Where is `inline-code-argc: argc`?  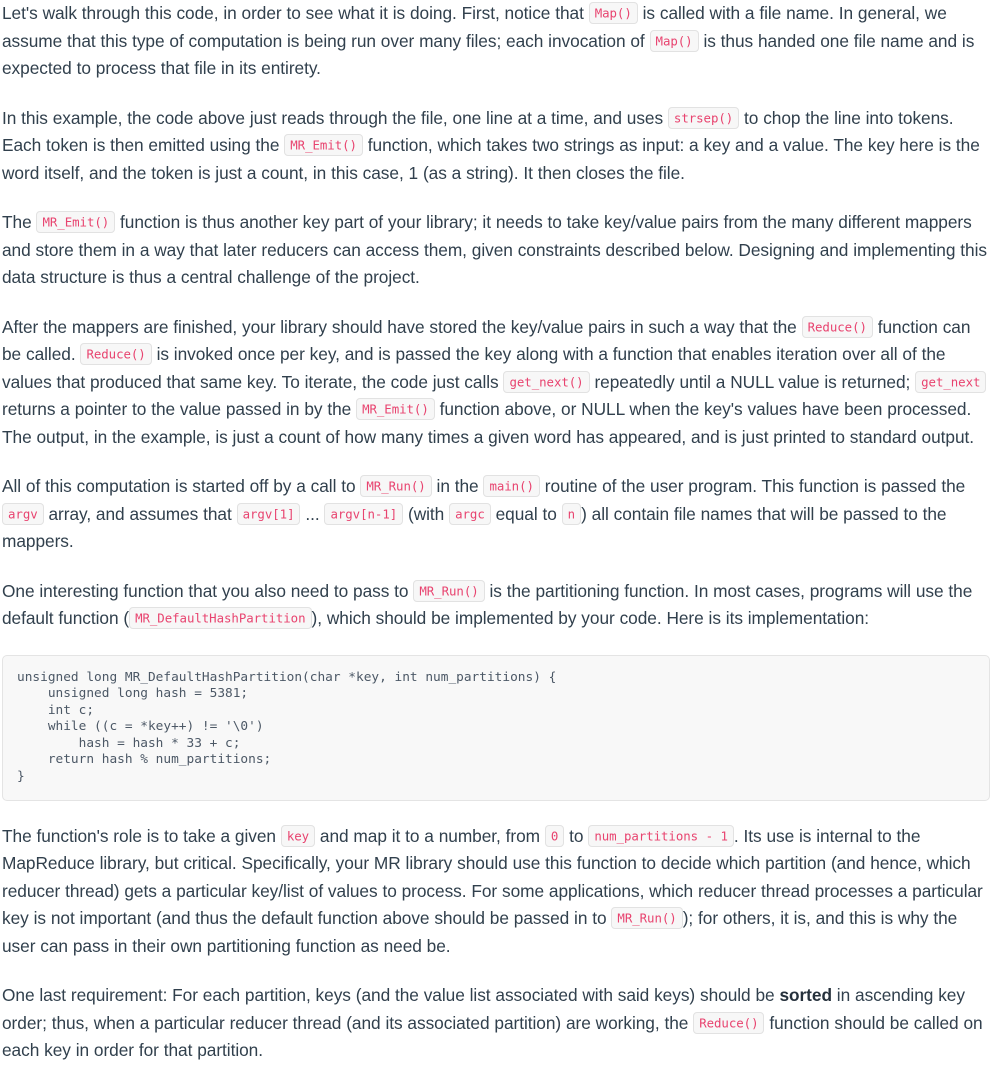 inline-code-argc: argc is located at coordinates (470, 513).